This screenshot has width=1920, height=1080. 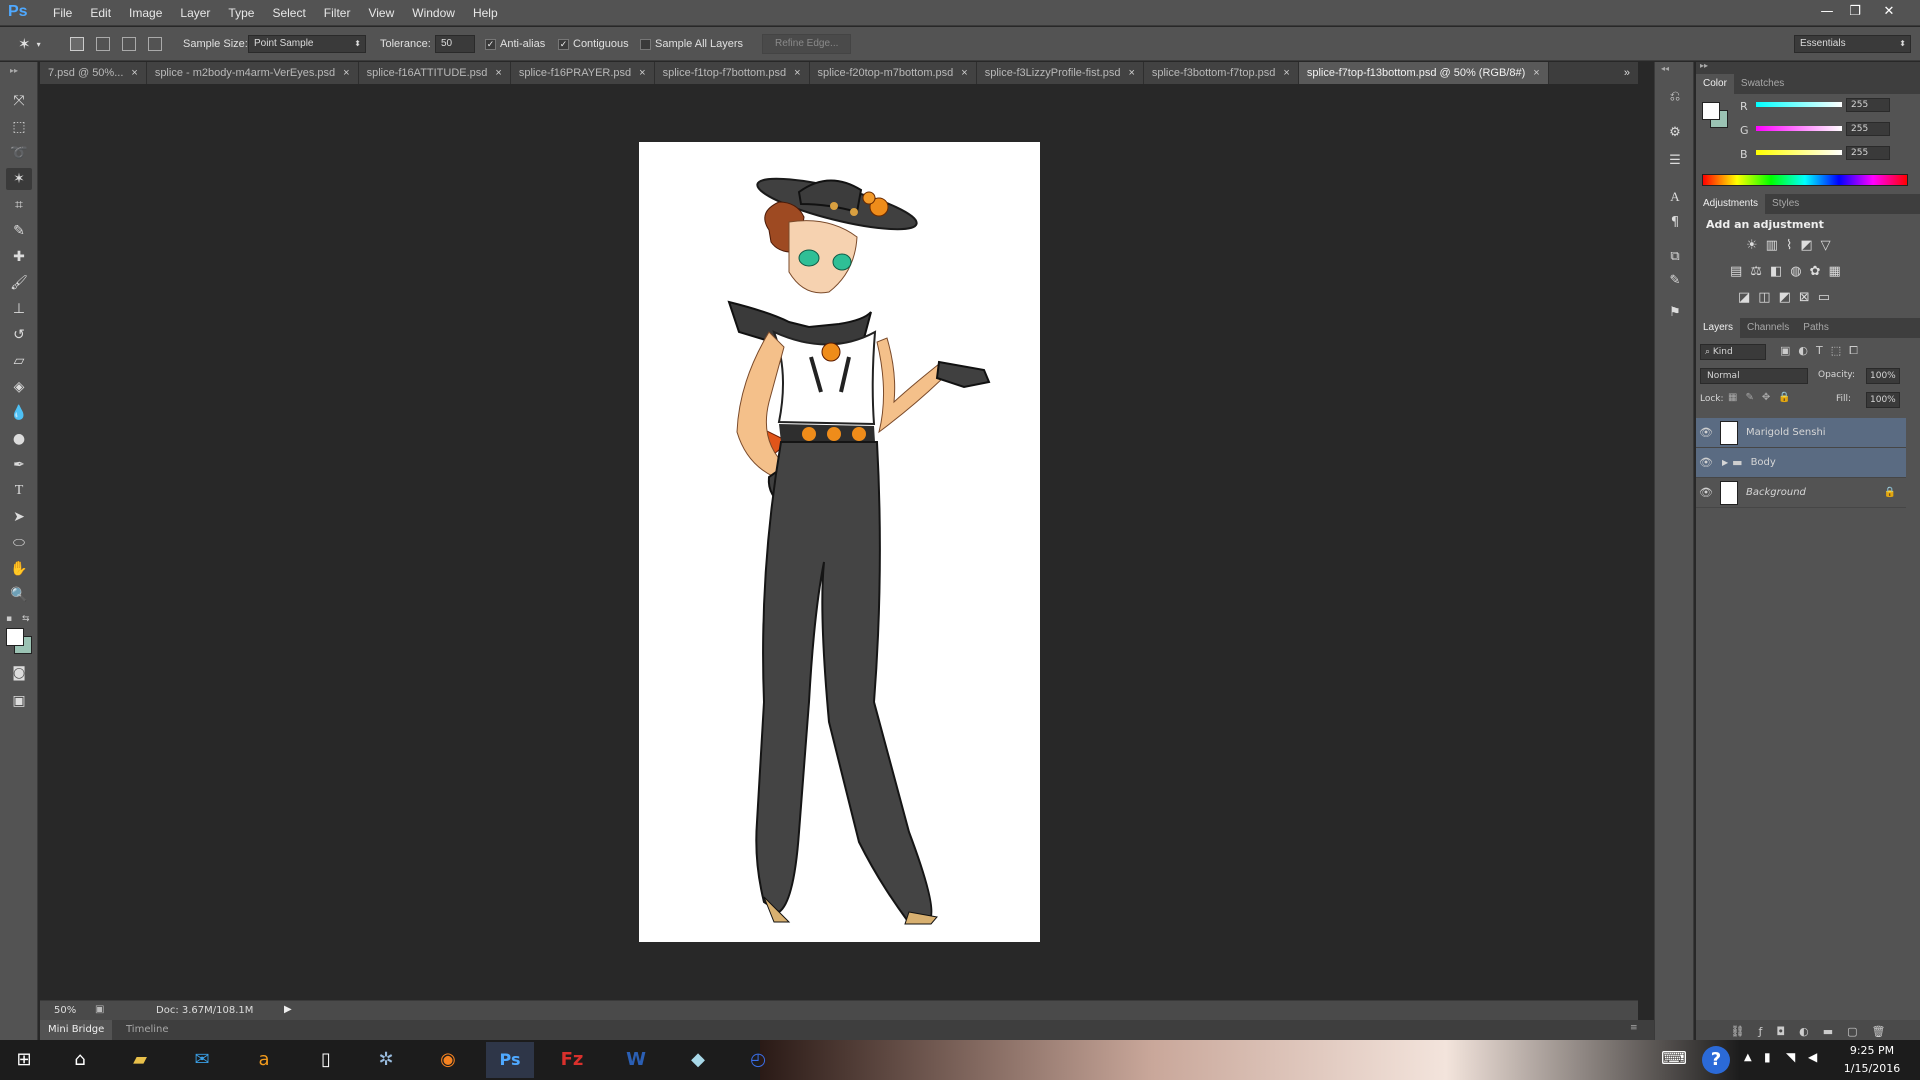 What do you see at coordinates (893, 73) in the screenshot?
I see `doc-tab: splice-f20top-m7bottom.psd ×` at bounding box center [893, 73].